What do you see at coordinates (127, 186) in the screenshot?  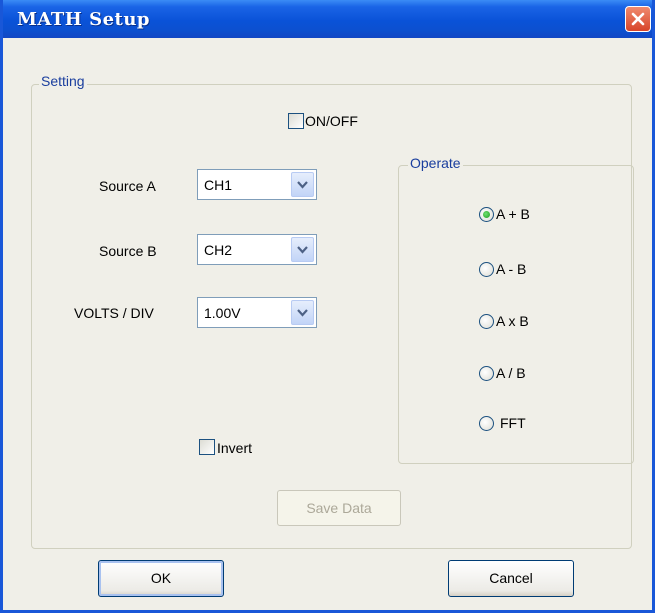 I see `source-a-label: Source A` at bounding box center [127, 186].